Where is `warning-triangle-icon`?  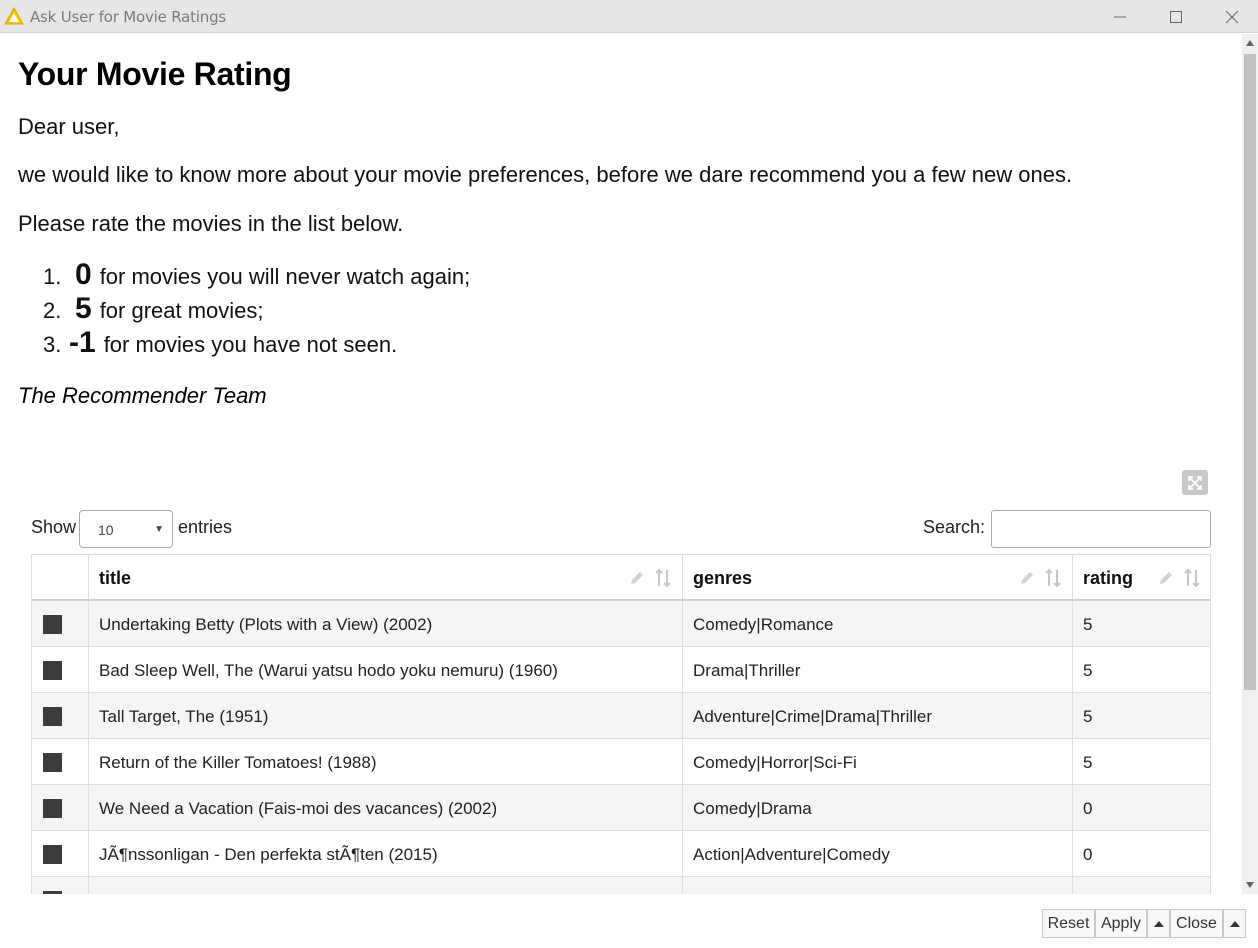
warning-triangle-icon is located at coordinates (14, 16).